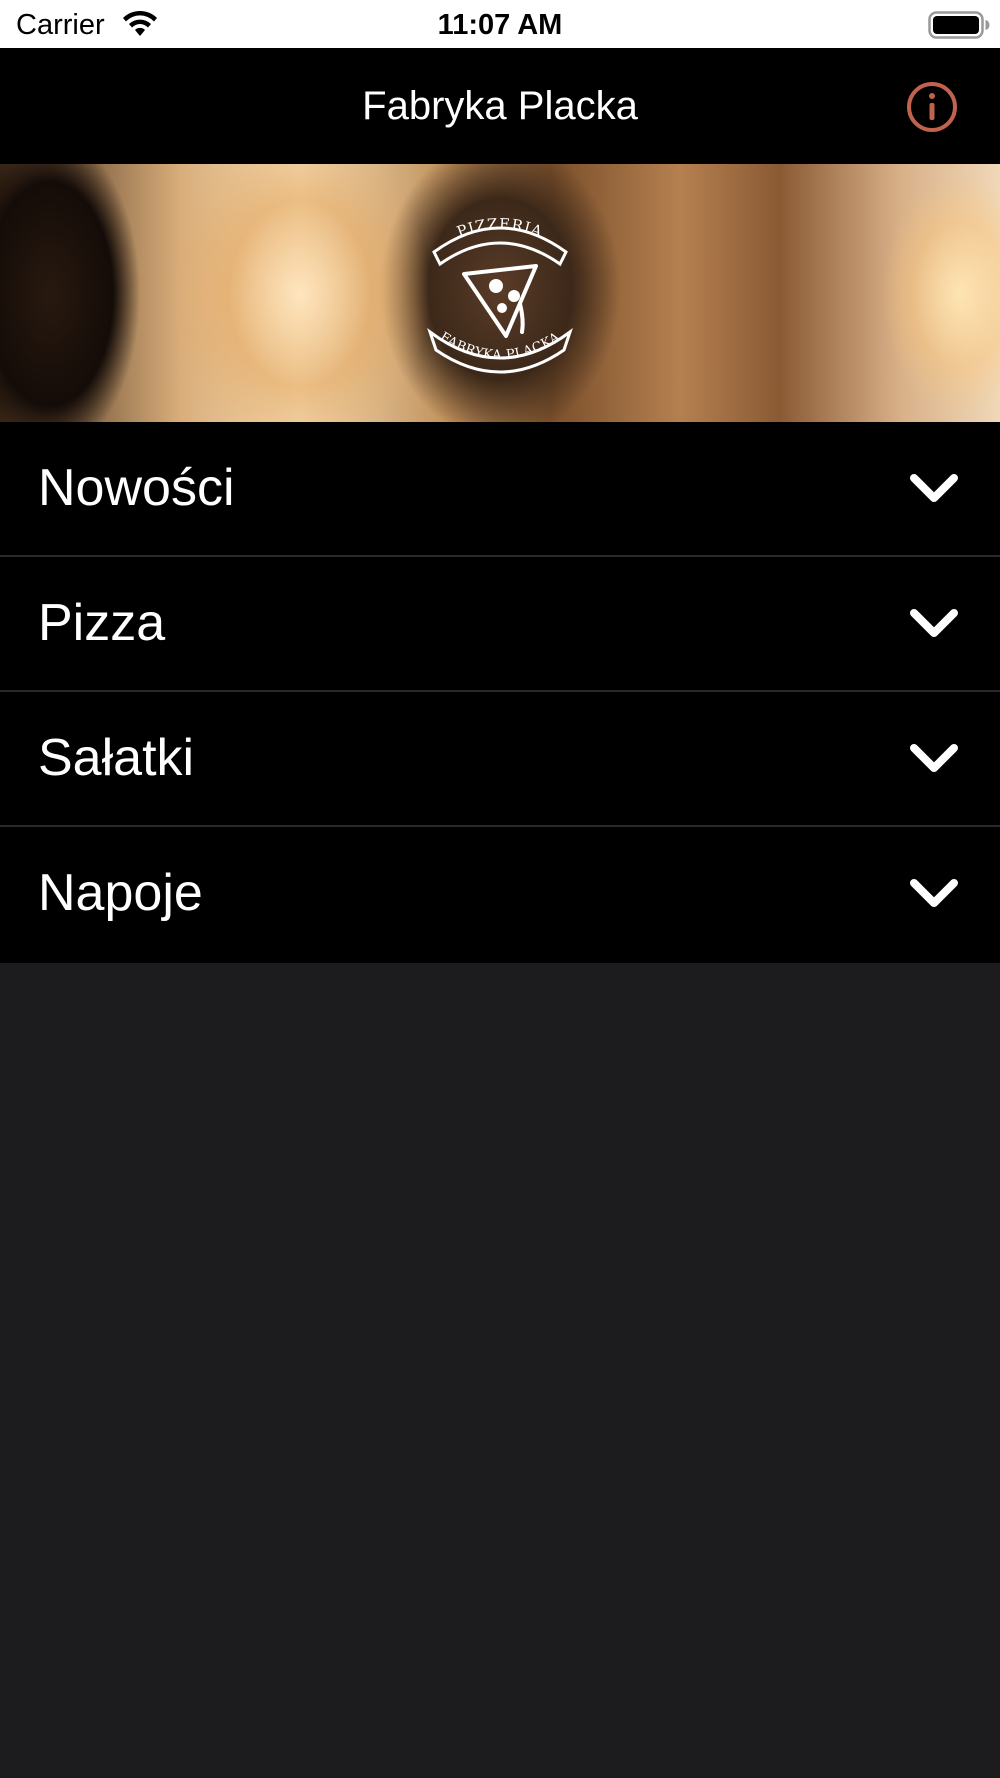 This screenshot has width=1000, height=1778. I want to click on navigation-bar: Fabryka Placka, so click(500, 106).